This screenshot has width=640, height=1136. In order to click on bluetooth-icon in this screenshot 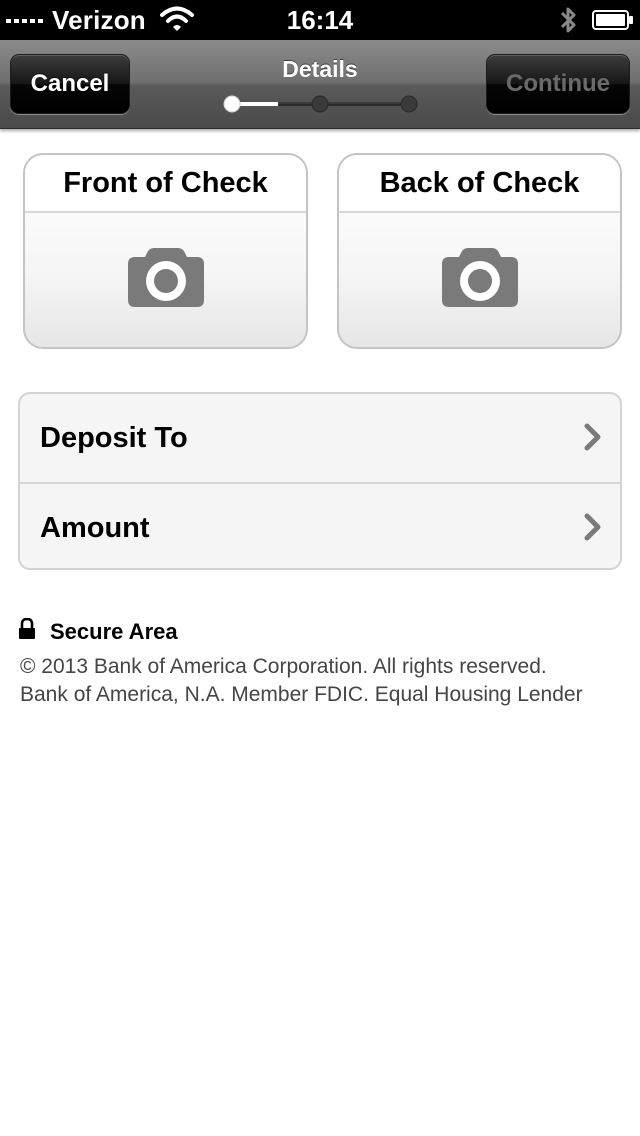, I will do `click(569, 22)`.